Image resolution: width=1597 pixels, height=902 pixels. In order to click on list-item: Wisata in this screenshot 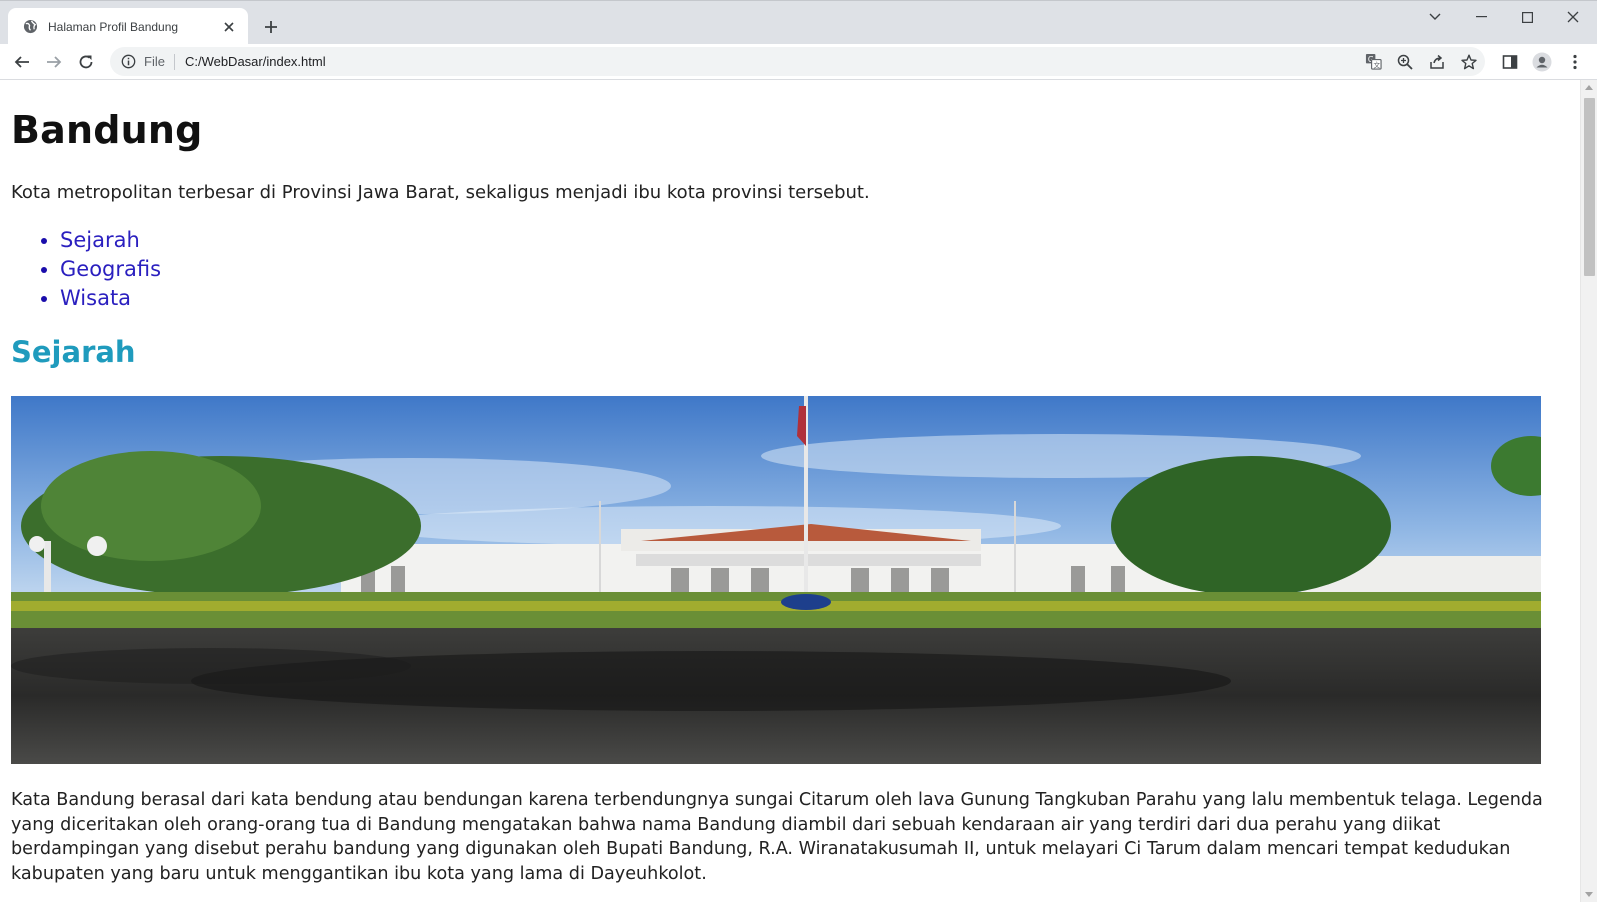, I will do `click(110, 298)`.